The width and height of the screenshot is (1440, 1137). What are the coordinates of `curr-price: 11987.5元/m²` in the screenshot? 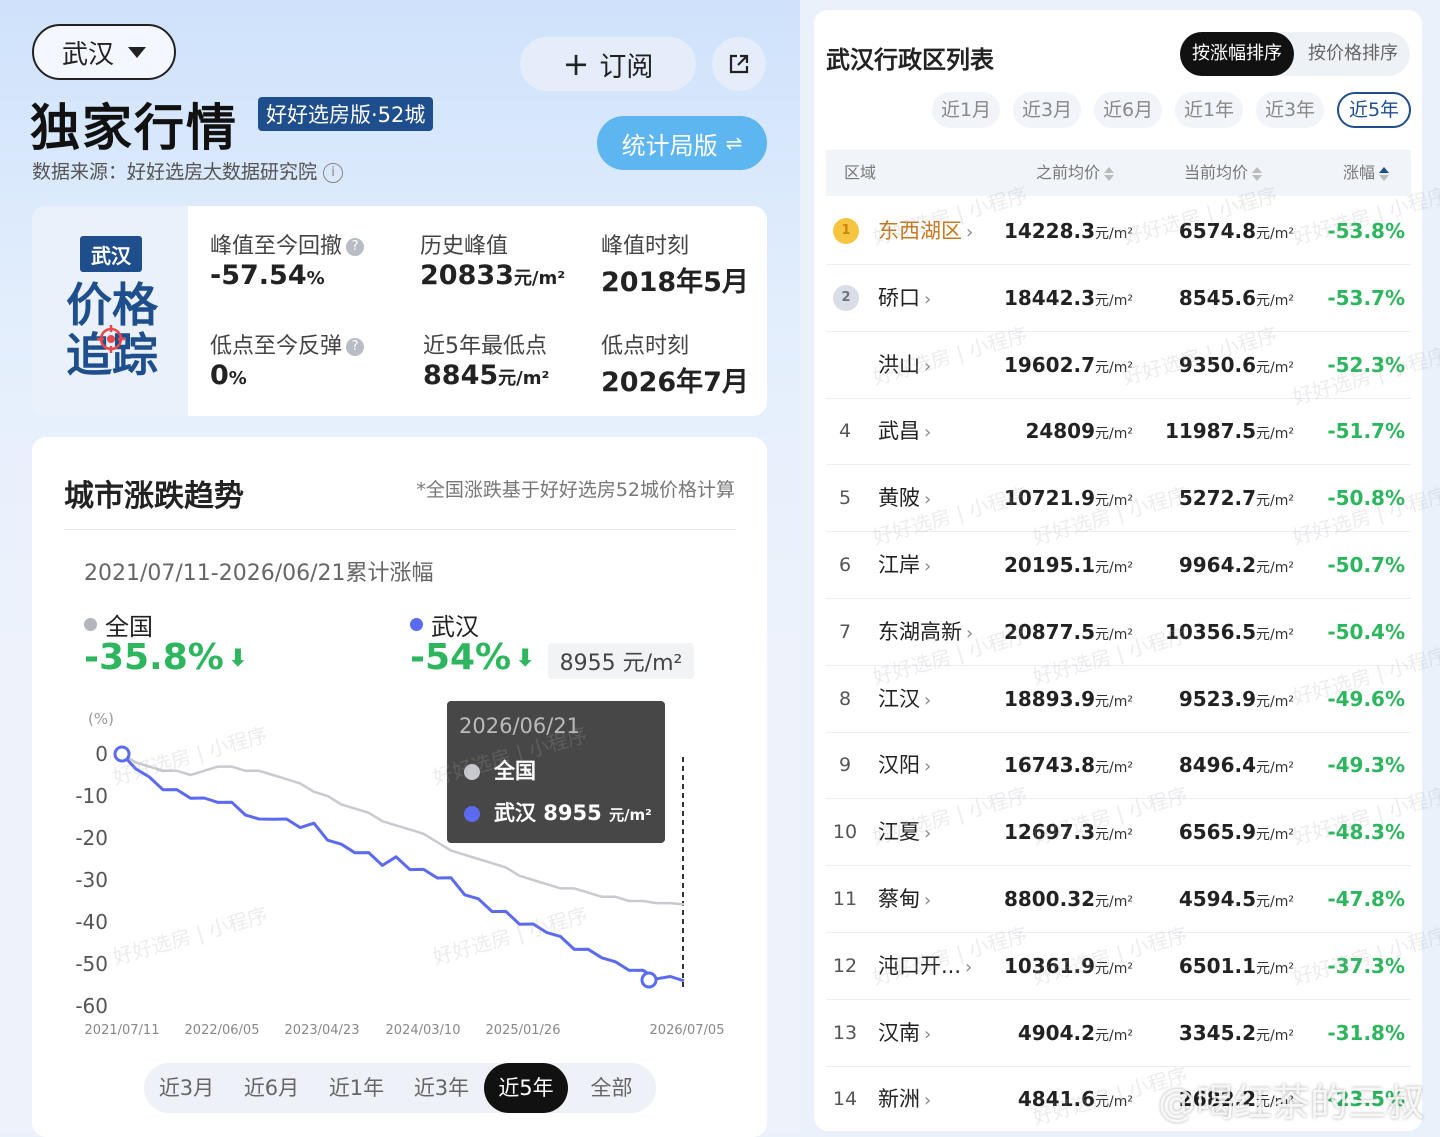 It's located at (1229, 431).